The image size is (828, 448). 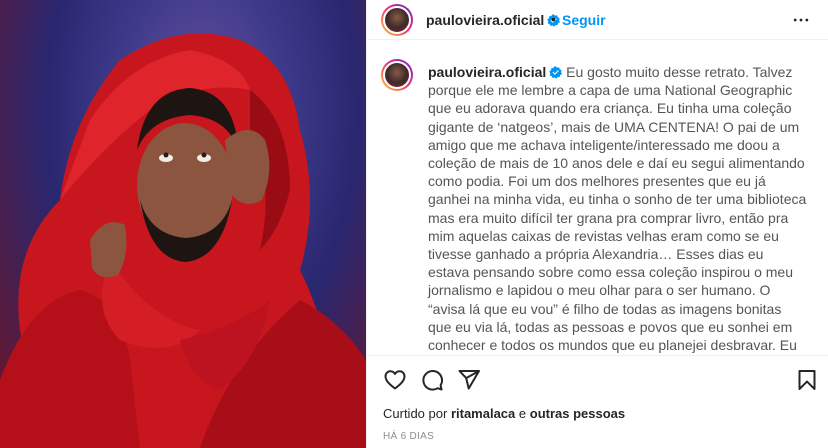 I want to click on liked-by-user-link: ritamalaca, so click(x=483, y=413).